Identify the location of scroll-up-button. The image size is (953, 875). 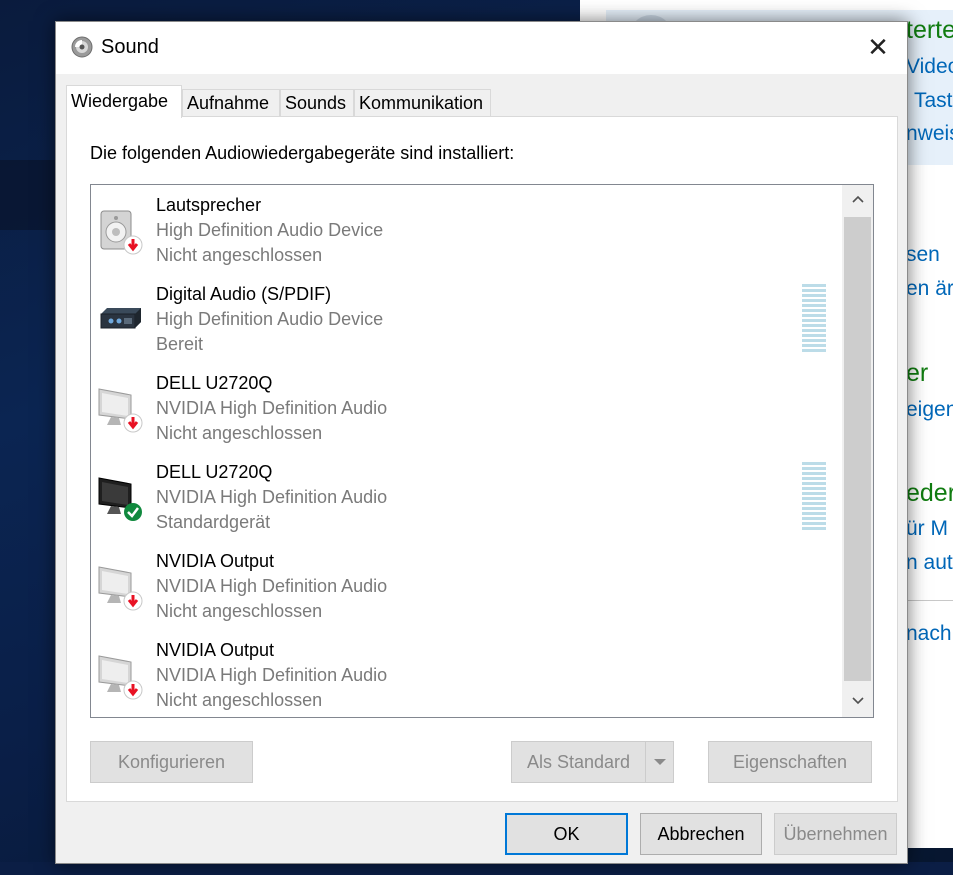
(857, 200).